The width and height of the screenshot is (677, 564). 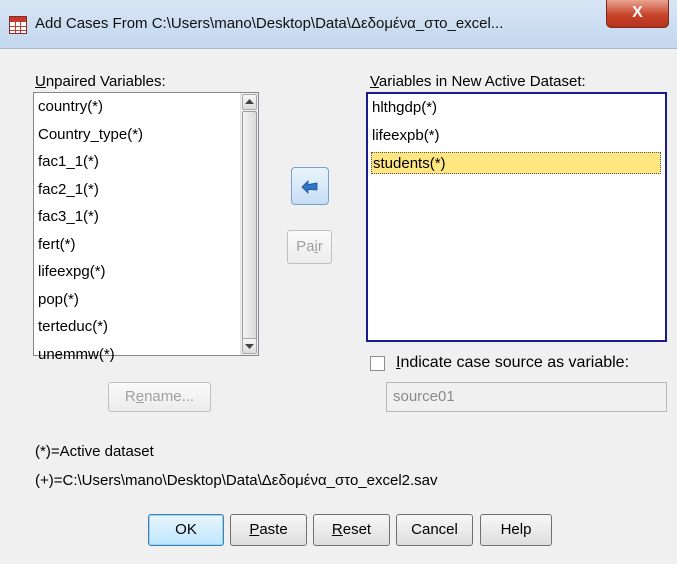 What do you see at coordinates (90, 135) in the screenshot?
I see `list-item: Country_type(*)` at bounding box center [90, 135].